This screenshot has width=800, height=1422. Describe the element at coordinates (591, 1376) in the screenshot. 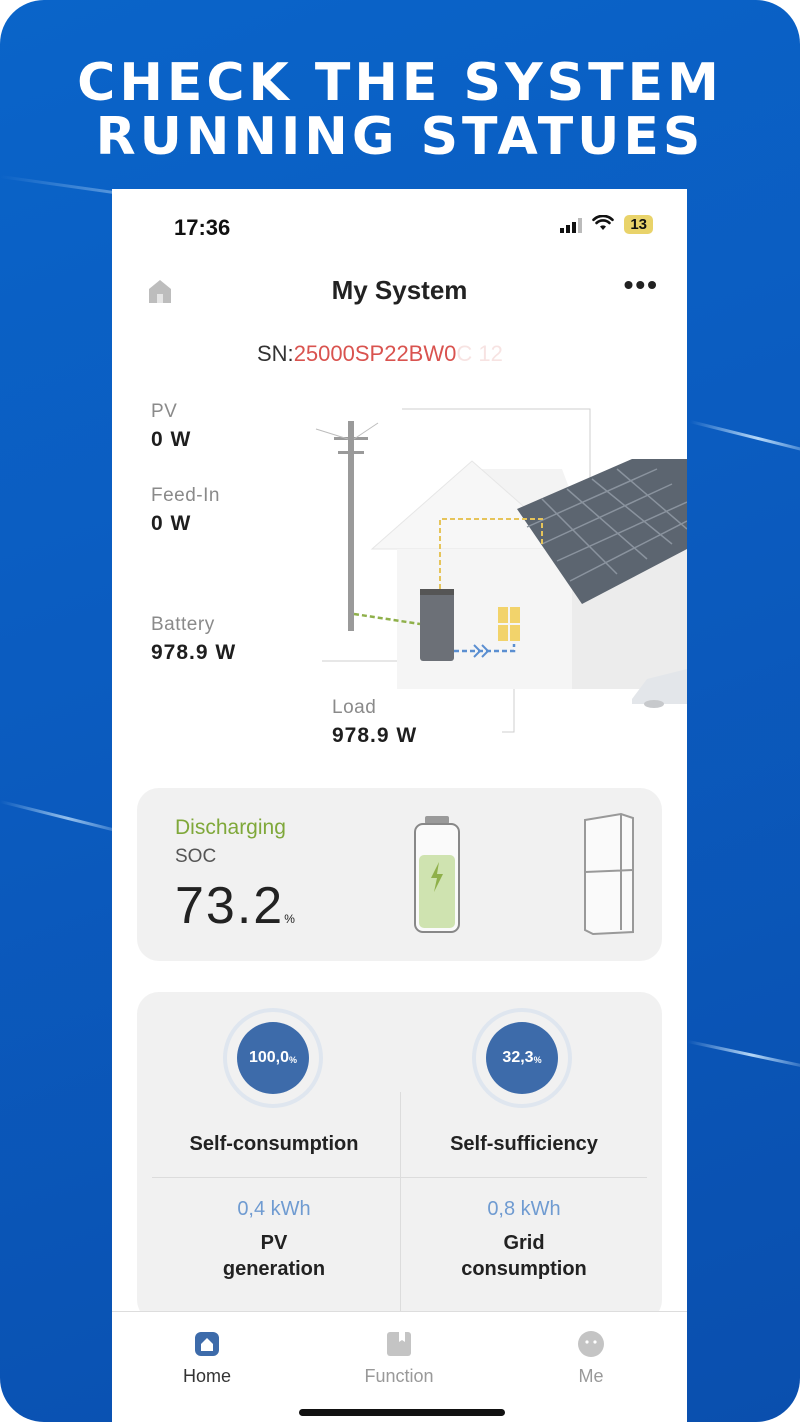

I see `tab-me-label: Me` at that location.